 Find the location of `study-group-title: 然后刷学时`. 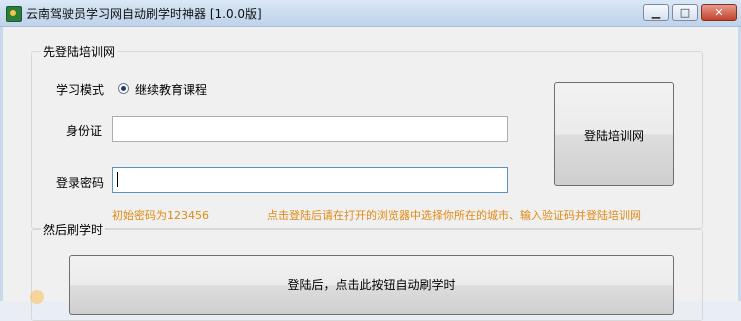

study-group-title: 然后刷学时 is located at coordinates (73, 229).